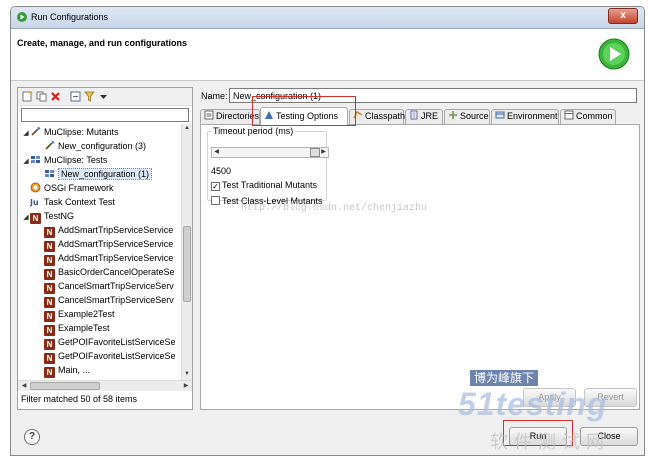  I want to click on logo-top-text: 博为峰旗下, so click(504, 378).